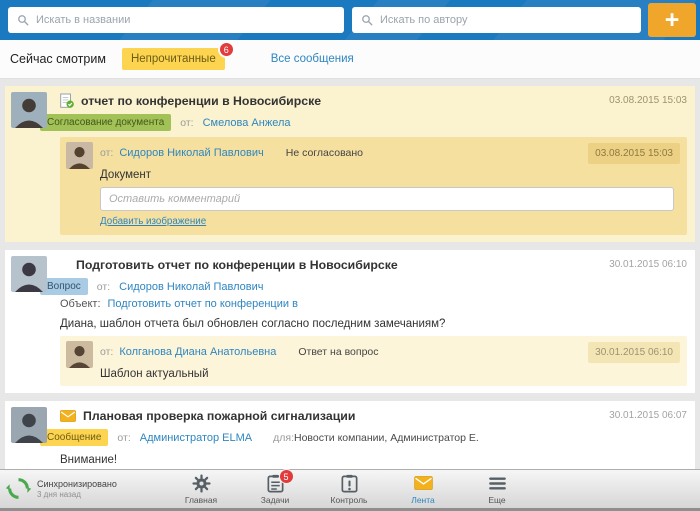  Describe the element at coordinates (185, 20) in the screenshot. I see `search-title-input` at that location.